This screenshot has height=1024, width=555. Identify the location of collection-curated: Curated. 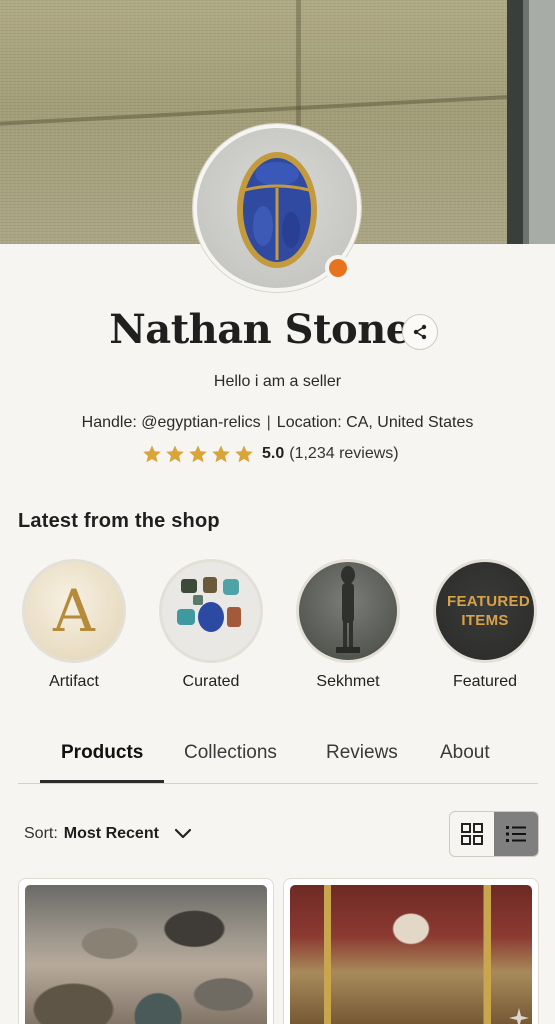
(211, 625).